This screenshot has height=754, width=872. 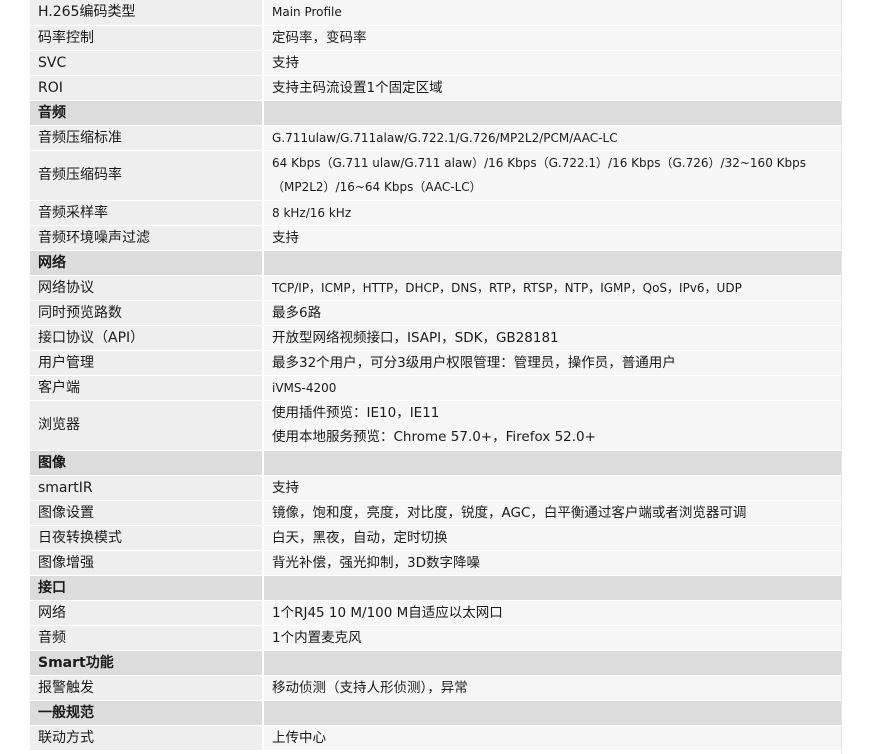 I want to click on section-header-row: Smart功能, so click(x=435, y=663).